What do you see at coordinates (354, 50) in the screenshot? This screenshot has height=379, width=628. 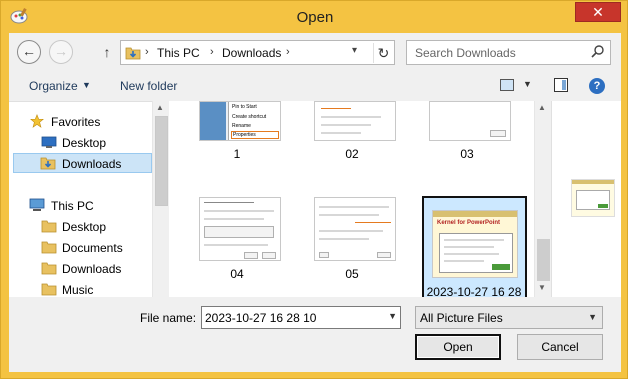 I see `address-dropdown-icon: ▾` at bounding box center [354, 50].